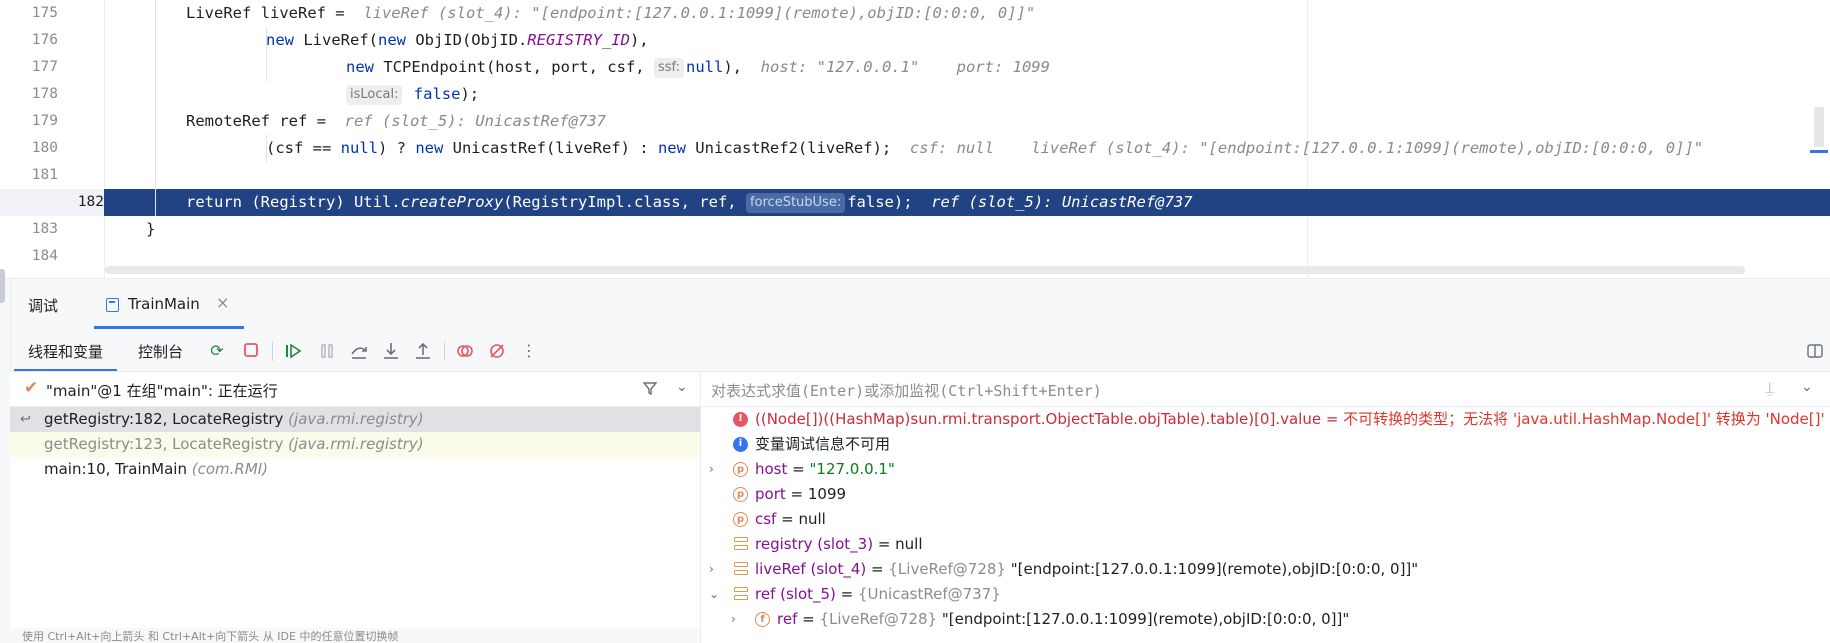 Image resolution: width=1830 pixels, height=643 pixels. Describe the element at coordinates (1770, 388) in the screenshot. I see `add-watch-icon: ⍊` at that location.